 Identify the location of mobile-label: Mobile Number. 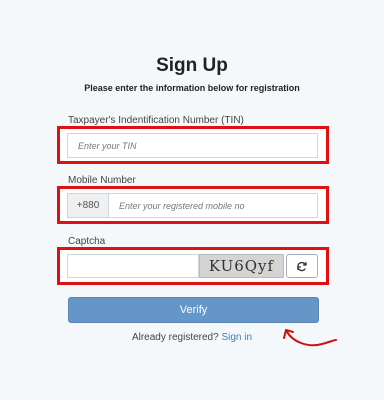
(102, 180).